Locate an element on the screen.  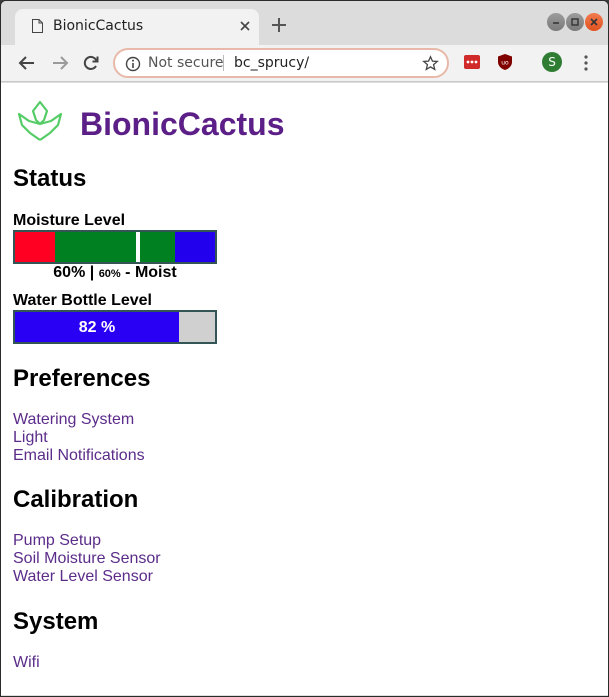
reload-icon is located at coordinates (91, 63).